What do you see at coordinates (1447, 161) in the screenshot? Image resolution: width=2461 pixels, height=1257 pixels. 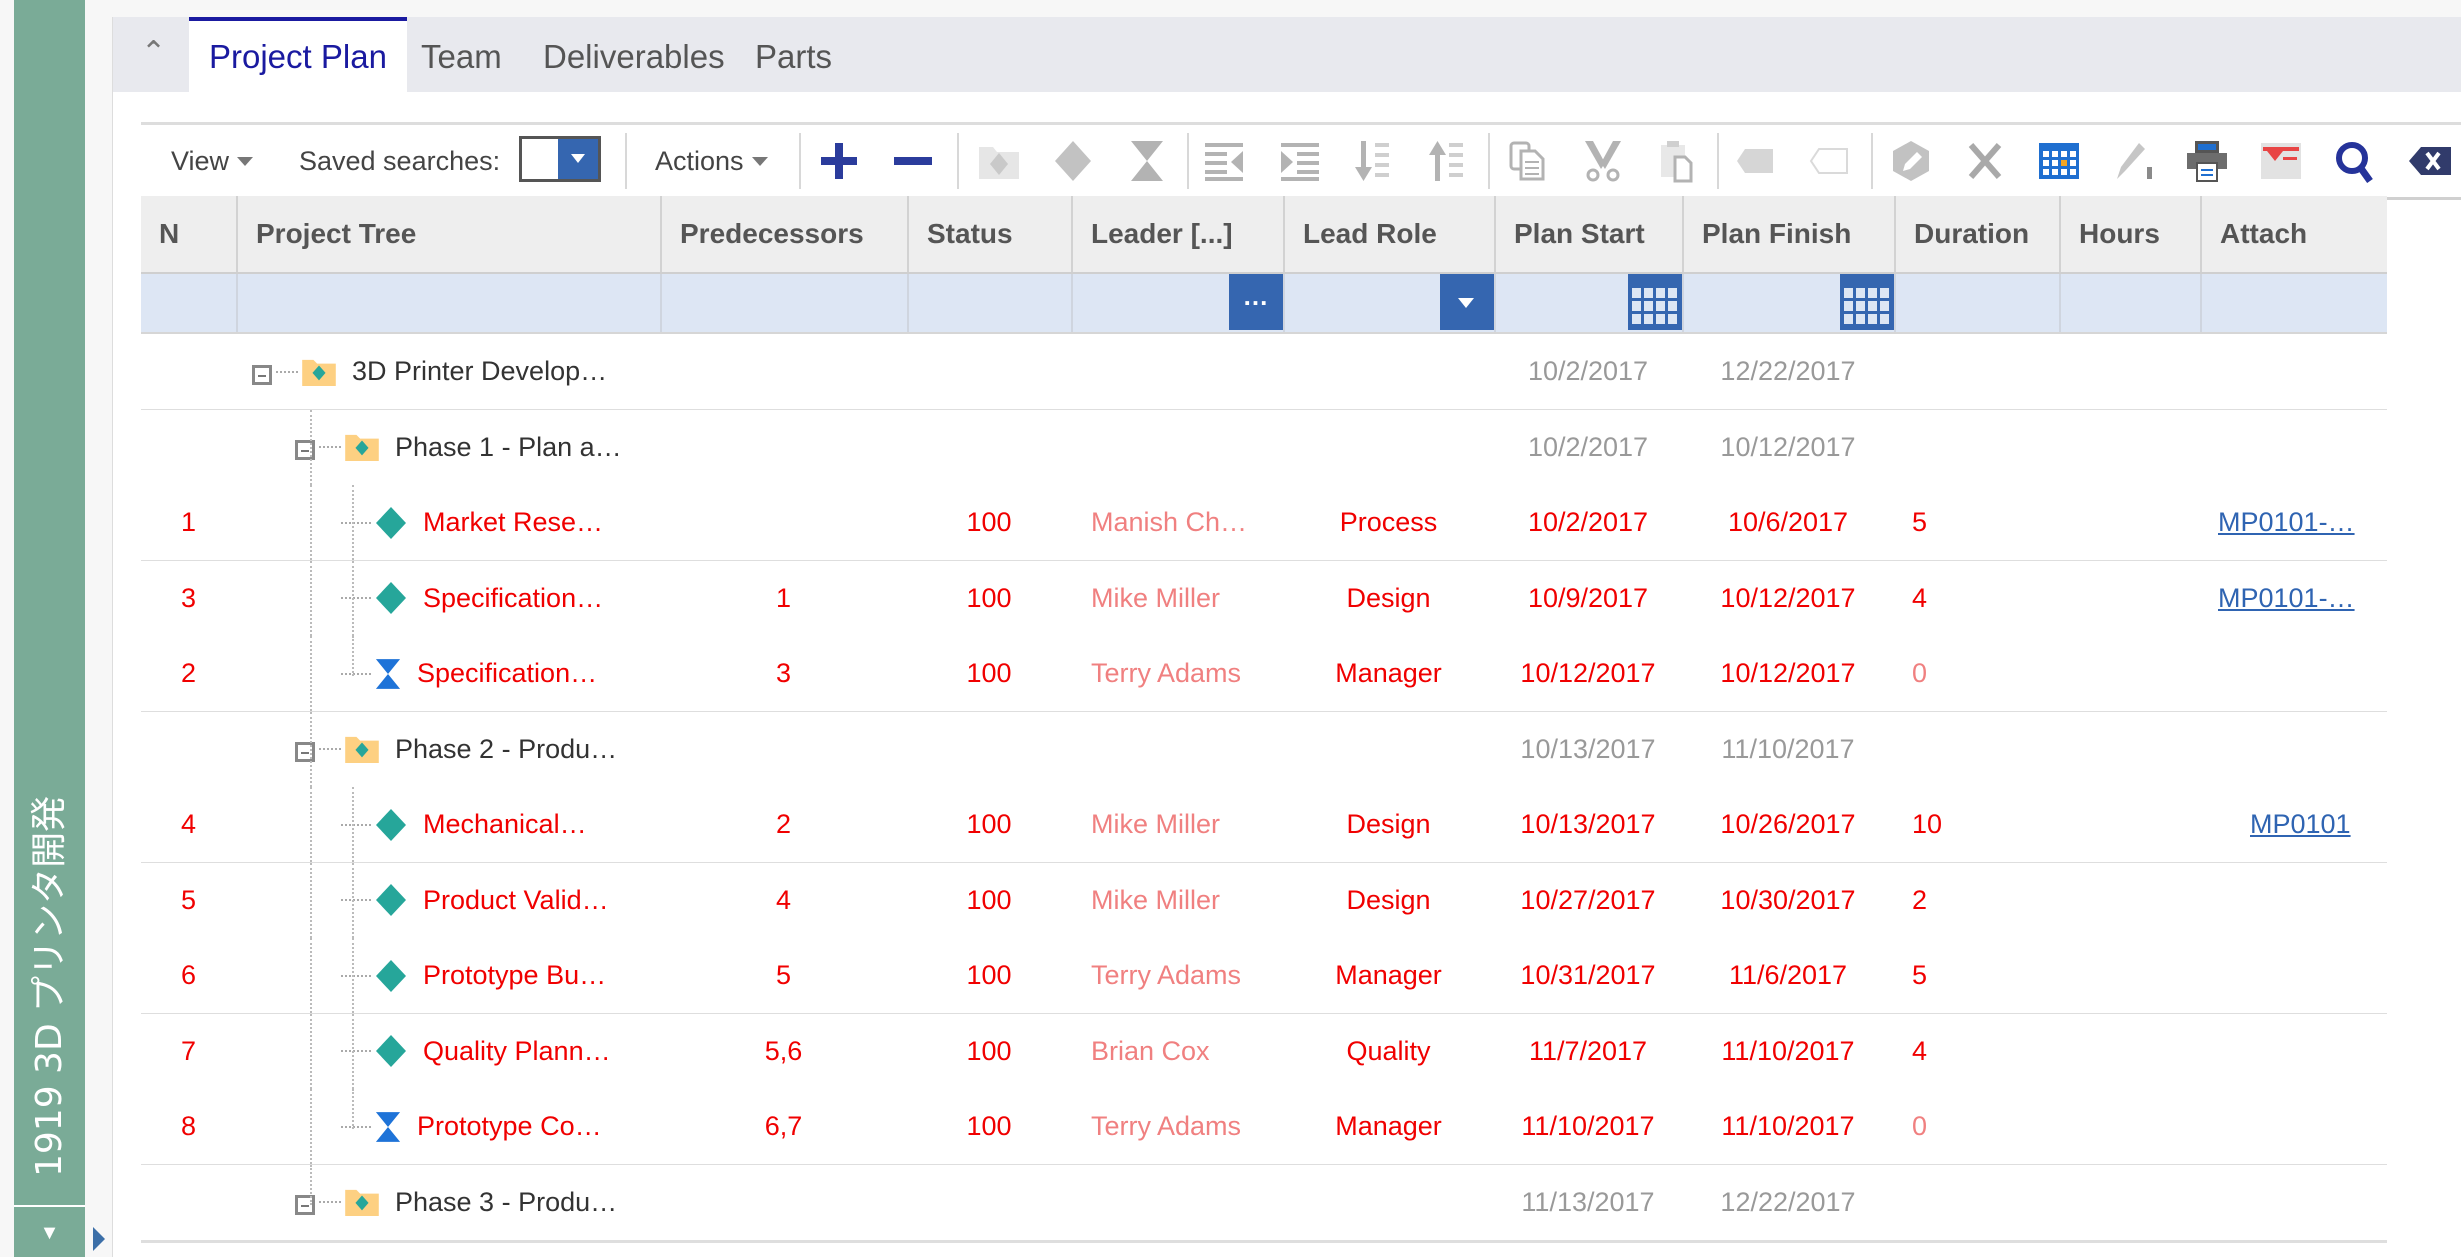 I see `move-up-icon` at bounding box center [1447, 161].